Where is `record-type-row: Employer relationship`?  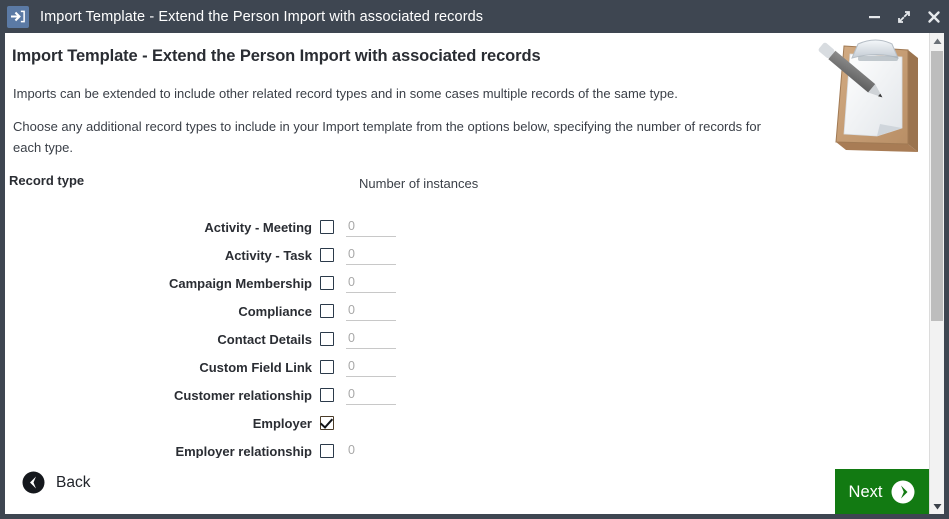 record-type-row: Employer relationship is located at coordinates (467, 447).